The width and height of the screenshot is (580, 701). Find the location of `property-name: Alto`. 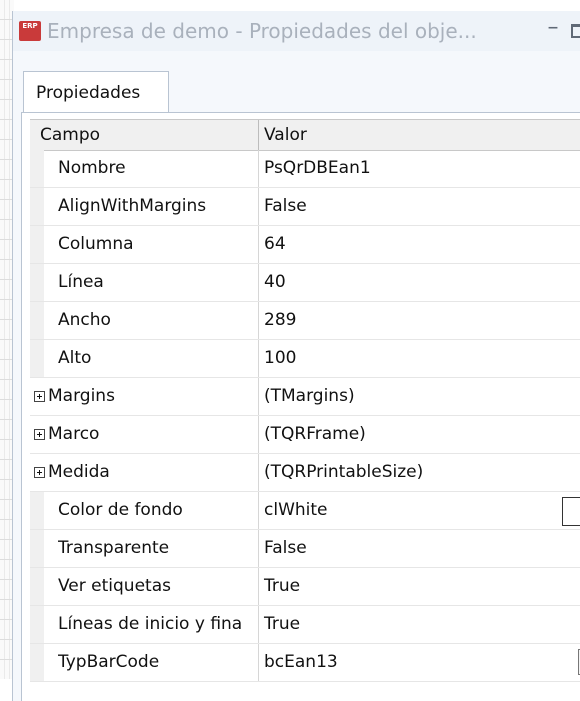

property-name: Alto is located at coordinates (75, 358).